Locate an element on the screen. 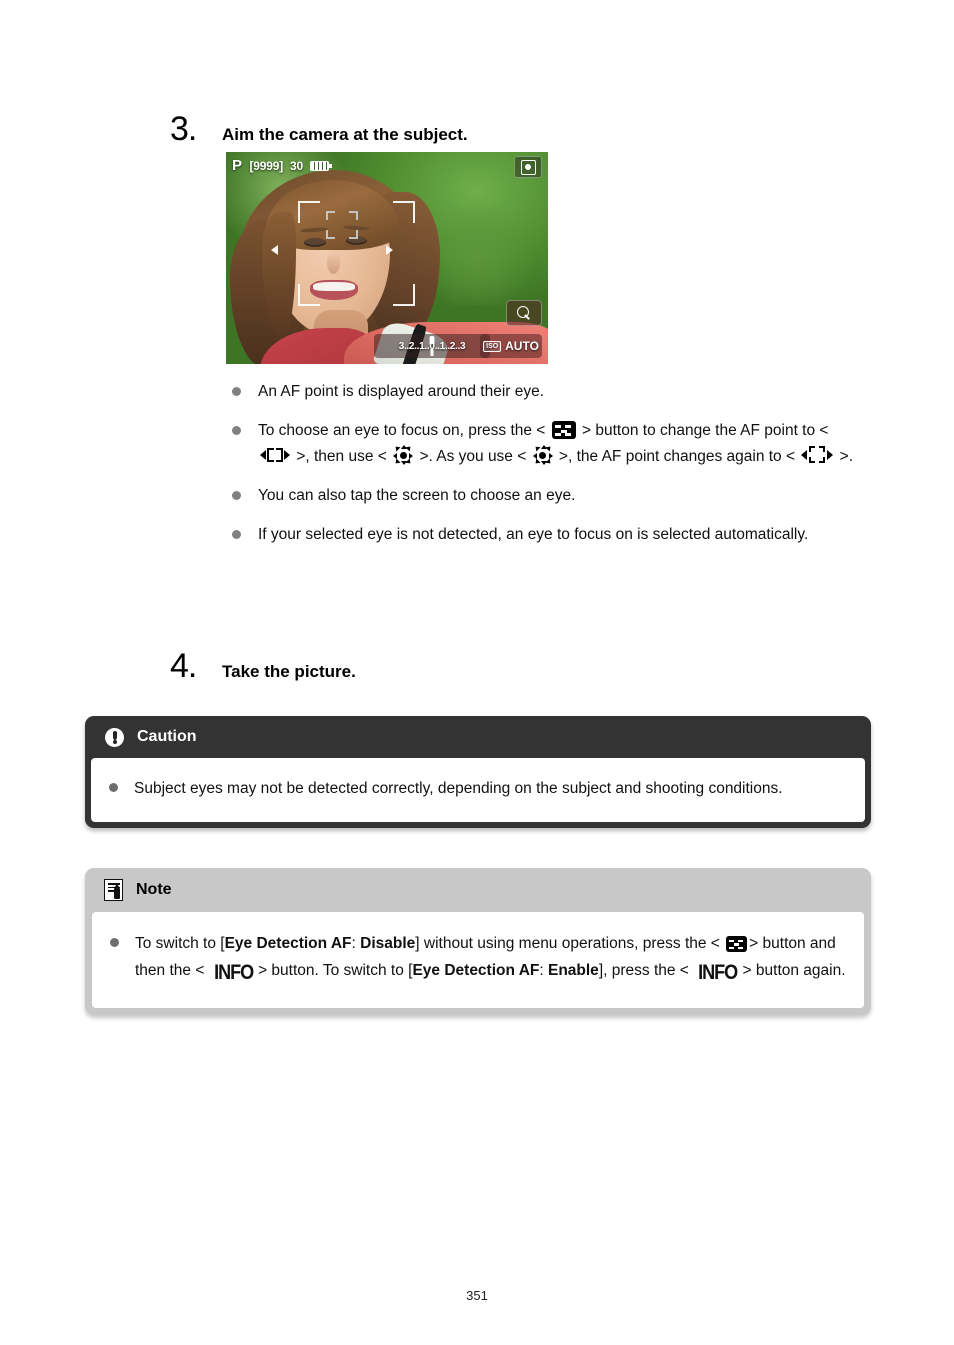  af-frame-corner-tl is located at coordinates (309, 212).